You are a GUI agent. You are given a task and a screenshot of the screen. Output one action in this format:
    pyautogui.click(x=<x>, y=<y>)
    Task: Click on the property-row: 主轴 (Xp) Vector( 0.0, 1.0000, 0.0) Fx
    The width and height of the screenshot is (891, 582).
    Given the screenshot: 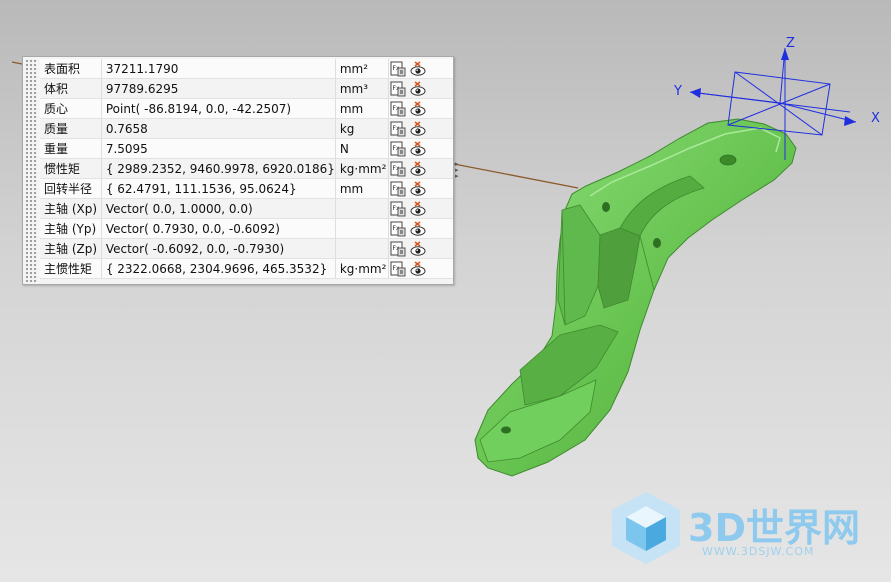 What is the action you would take?
    pyautogui.click(x=246, y=208)
    